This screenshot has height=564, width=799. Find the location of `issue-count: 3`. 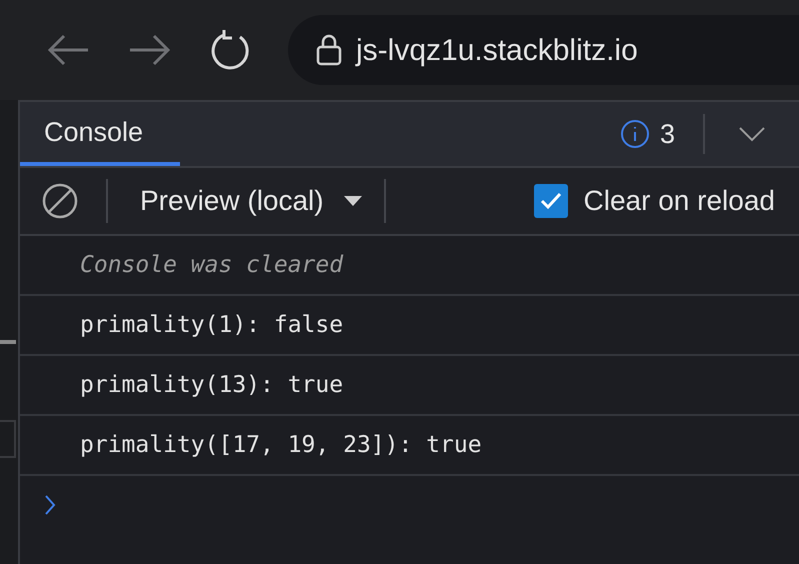

issue-count: 3 is located at coordinates (667, 134).